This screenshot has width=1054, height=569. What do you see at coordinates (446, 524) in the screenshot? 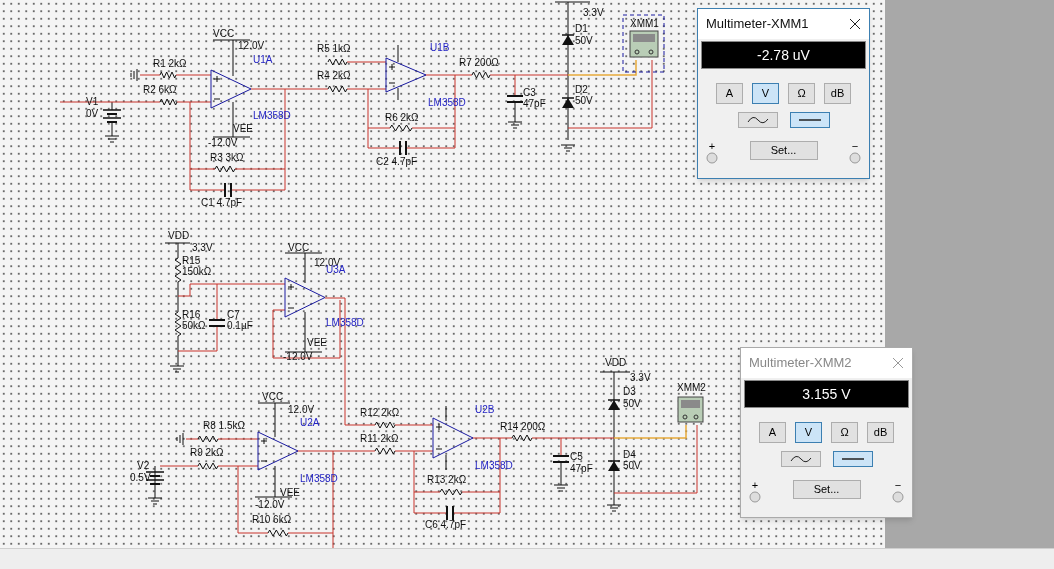
I see `component-label: C6 4.7pF` at bounding box center [446, 524].